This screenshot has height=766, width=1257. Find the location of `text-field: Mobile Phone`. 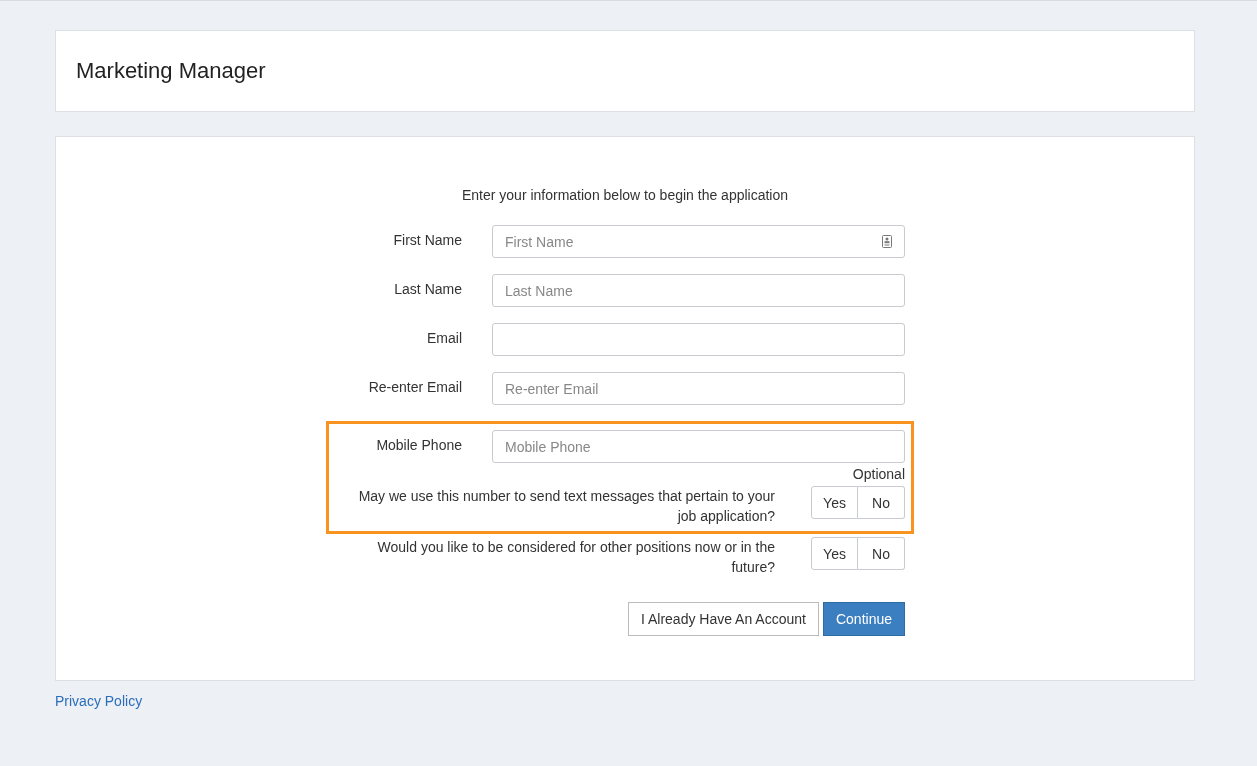

text-field: Mobile Phone is located at coordinates (698, 446).